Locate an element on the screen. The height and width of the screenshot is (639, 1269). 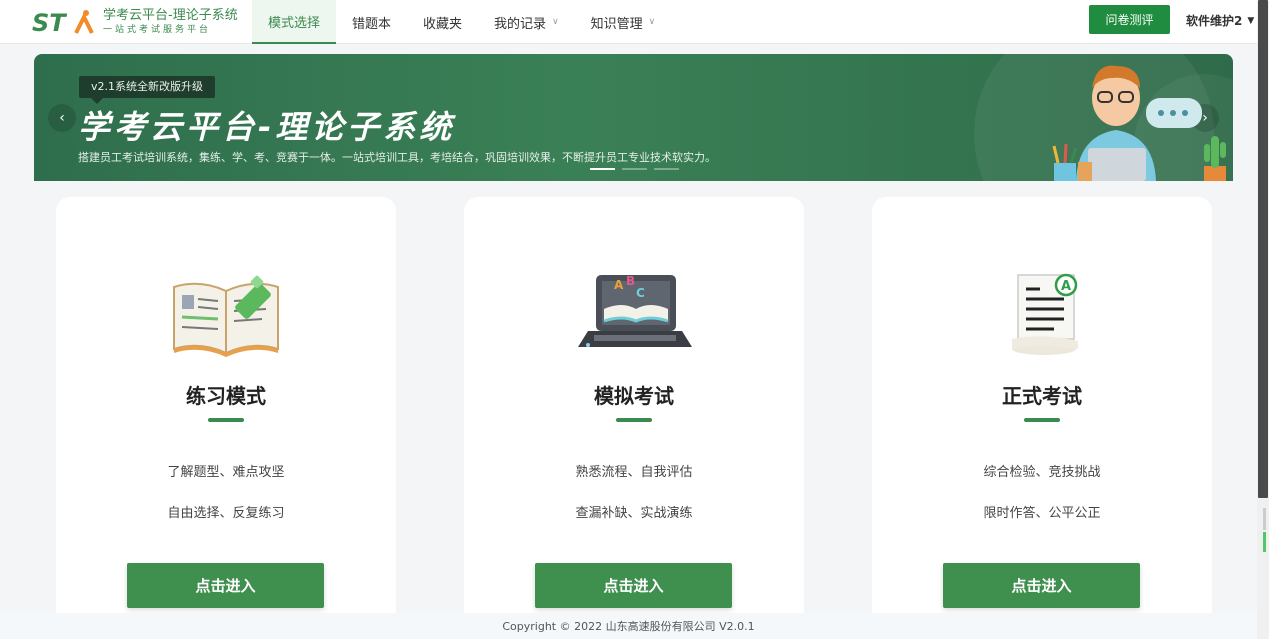
logo-title: 学考云平台-理论子系统 is located at coordinates (170, 15).